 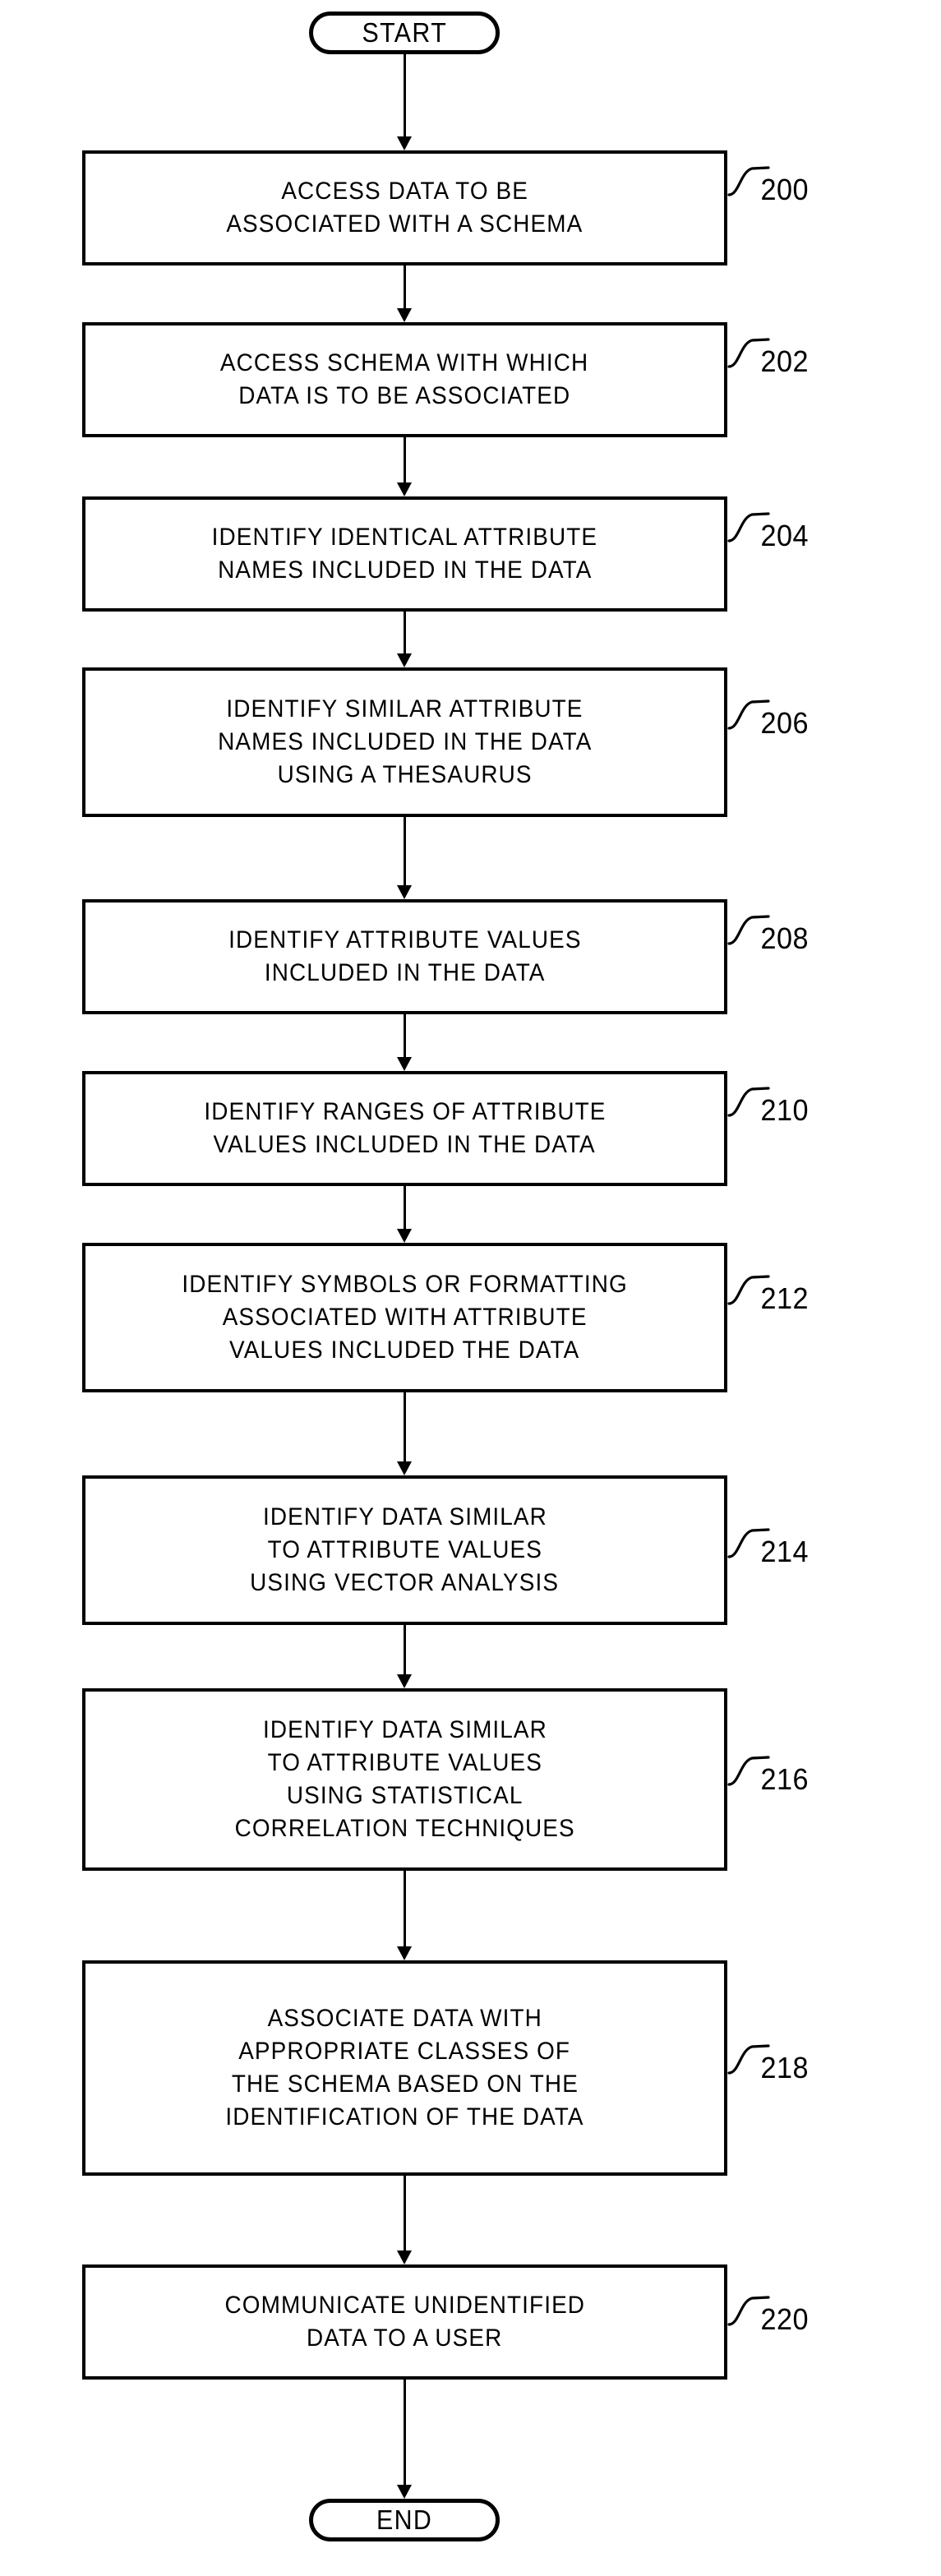 I want to click on process-box-220-line-1: COMMUNICATE UNIDENTIFIED, so click(x=404, y=2305).